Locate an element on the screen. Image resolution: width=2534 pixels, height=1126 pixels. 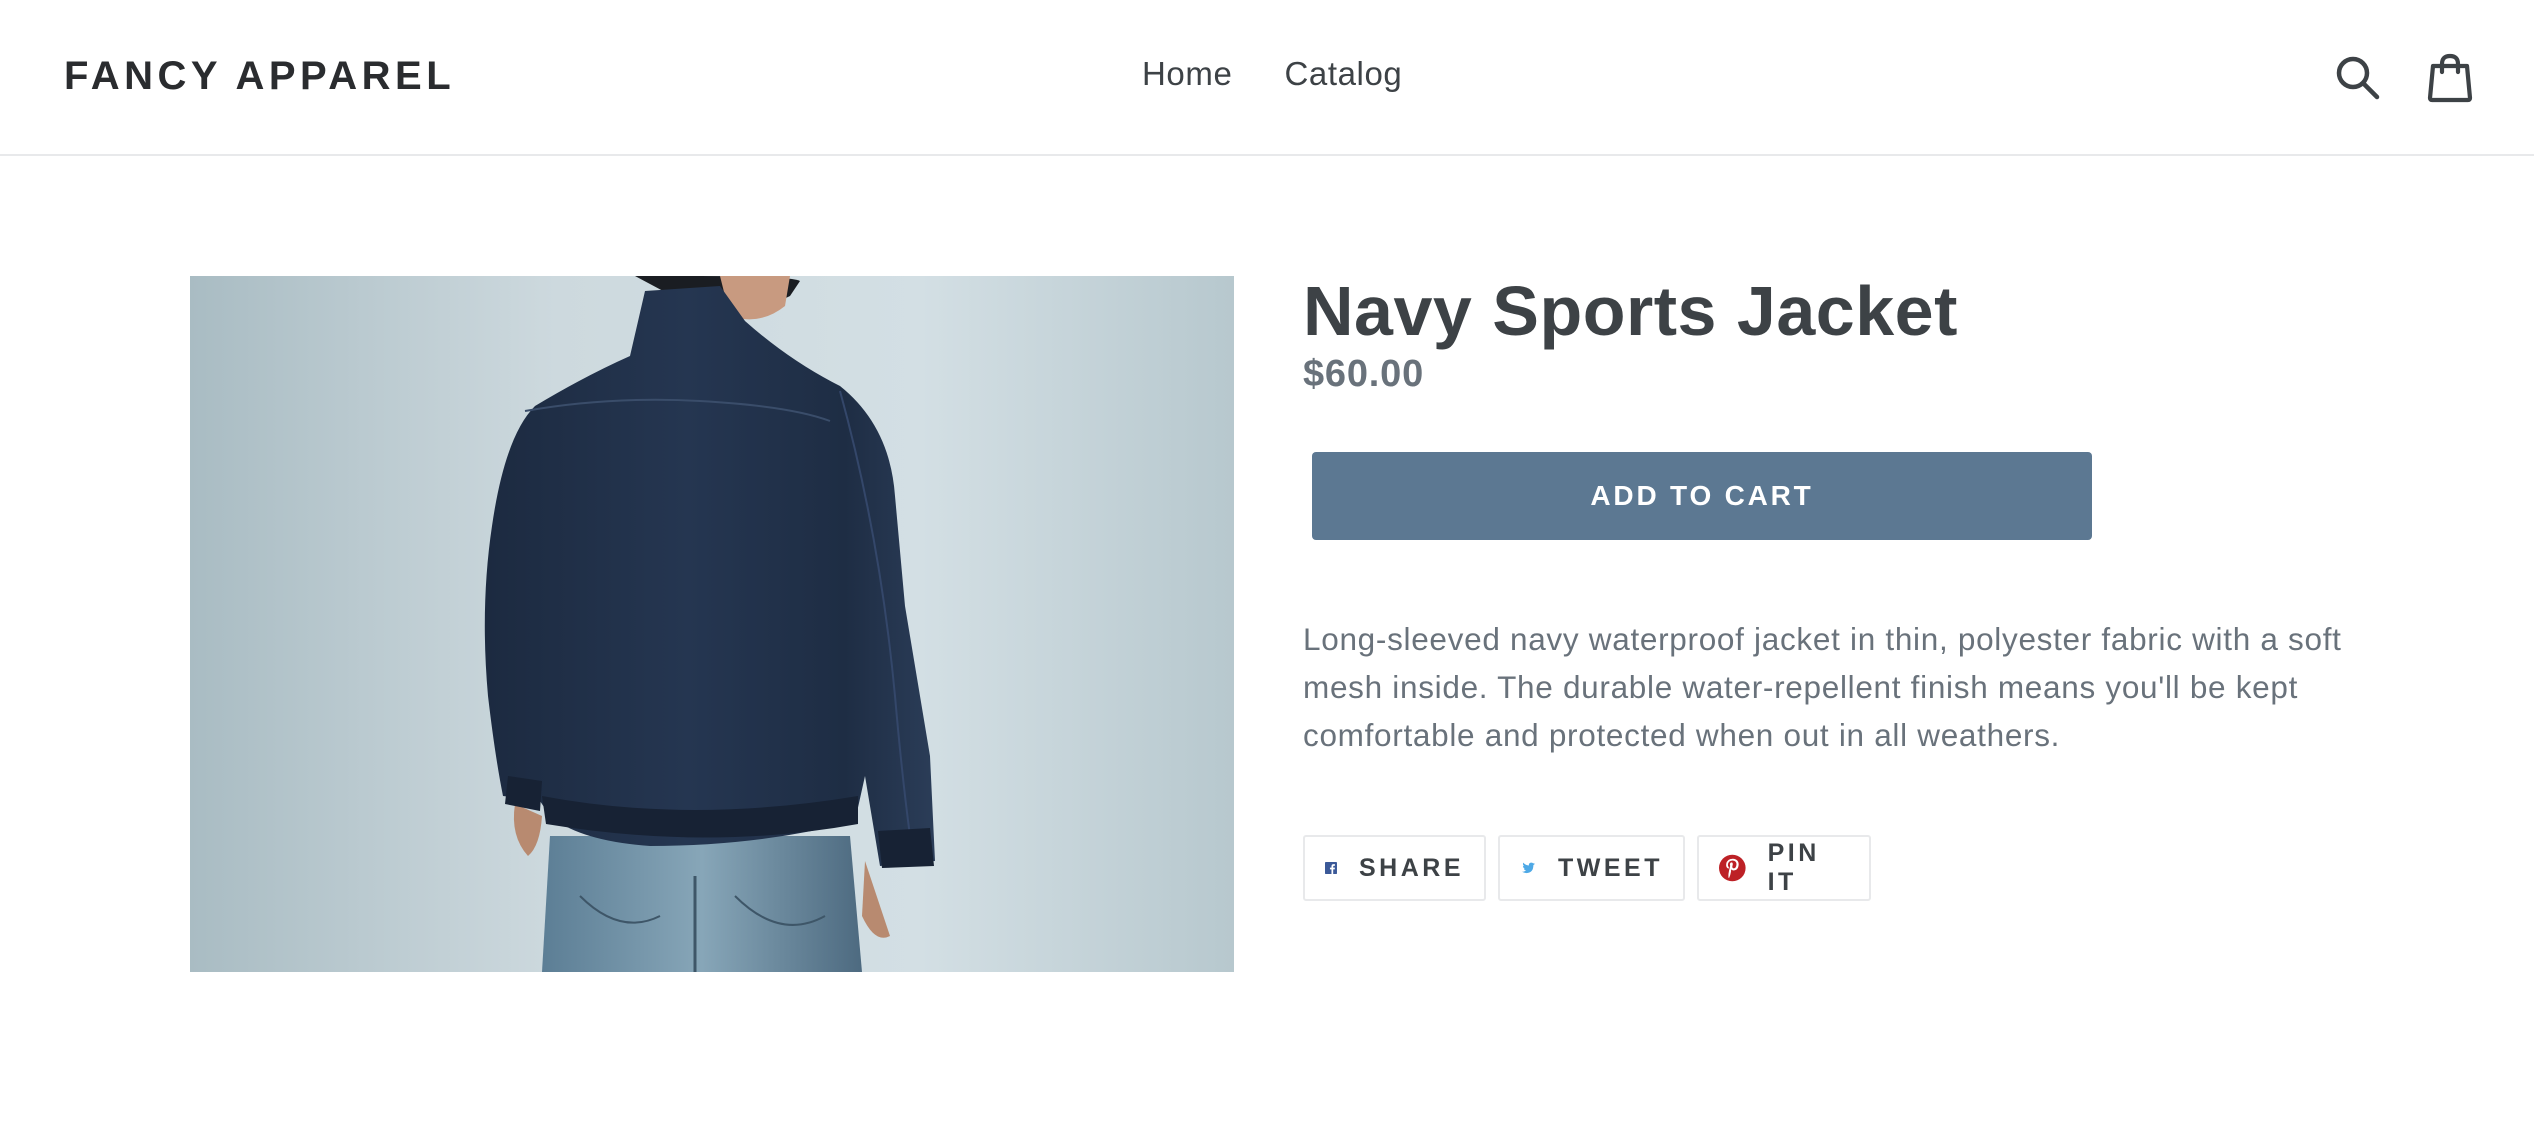
share-pinterest-button: PIN IT is located at coordinates (1784, 868).